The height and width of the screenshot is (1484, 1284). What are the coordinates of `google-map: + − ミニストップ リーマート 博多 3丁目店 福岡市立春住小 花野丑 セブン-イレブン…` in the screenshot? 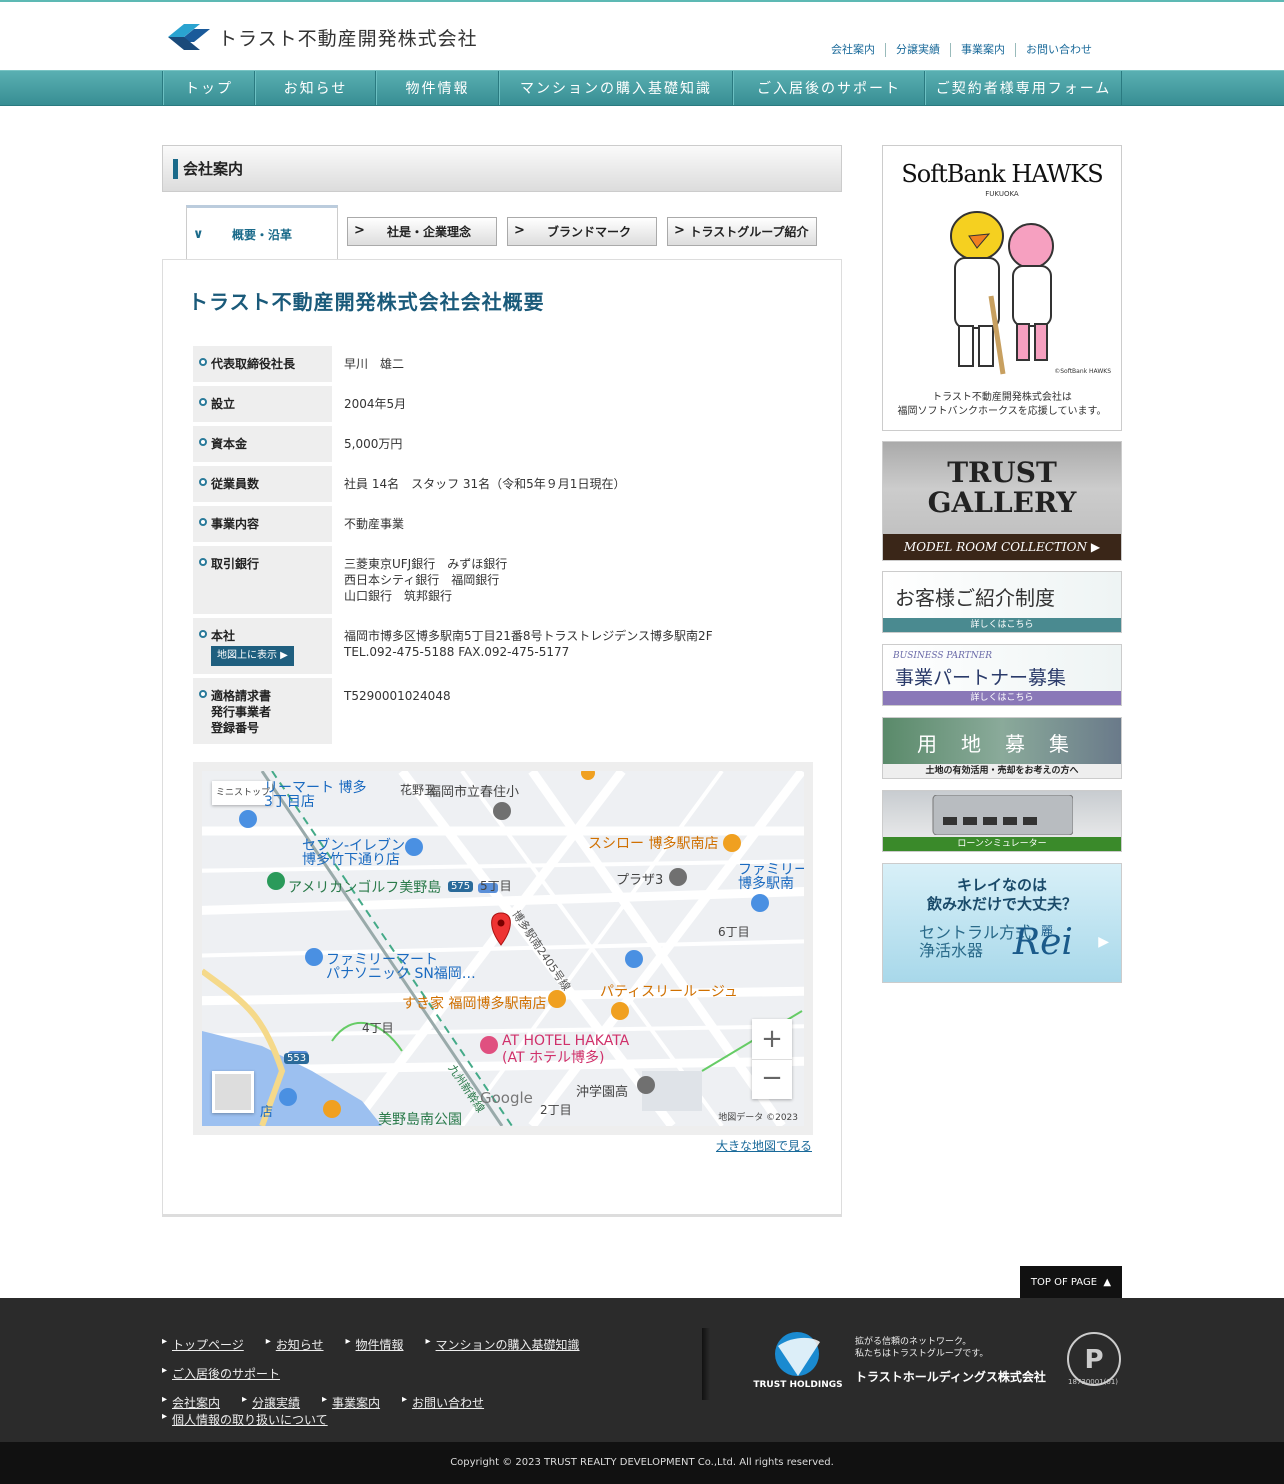 It's located at (503, 948).